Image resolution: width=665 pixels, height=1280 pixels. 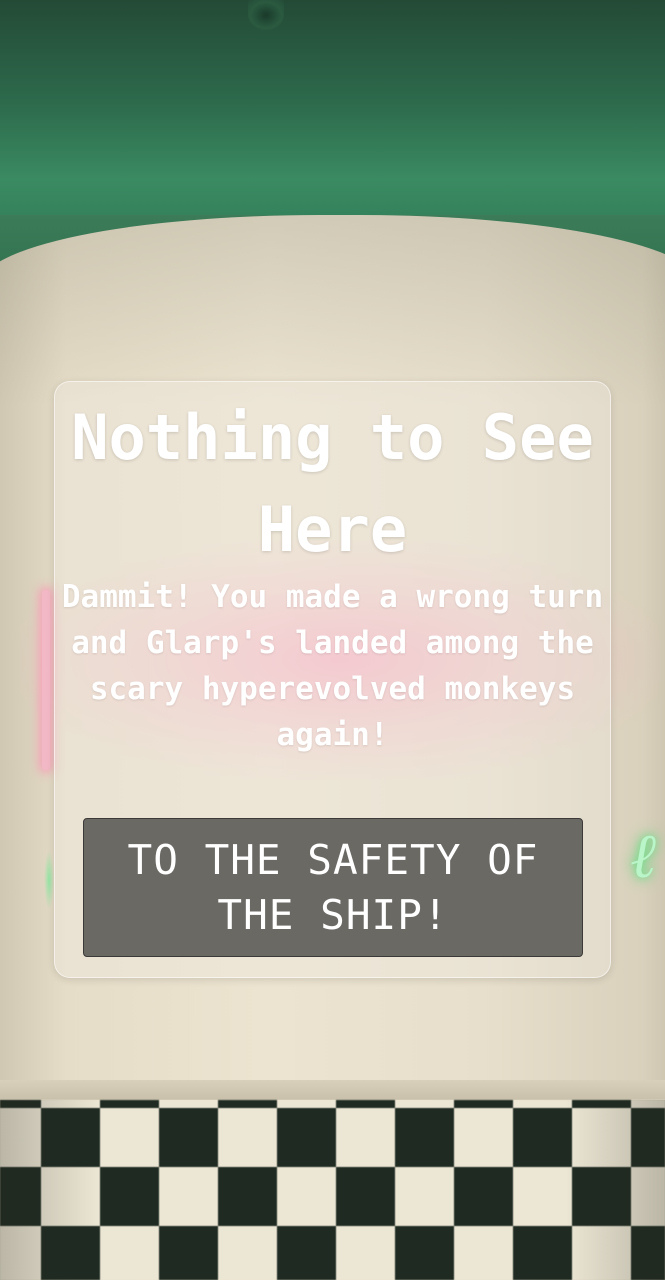 I want to click on neon-green-sign: ℓ, so click(x=643, y=855).